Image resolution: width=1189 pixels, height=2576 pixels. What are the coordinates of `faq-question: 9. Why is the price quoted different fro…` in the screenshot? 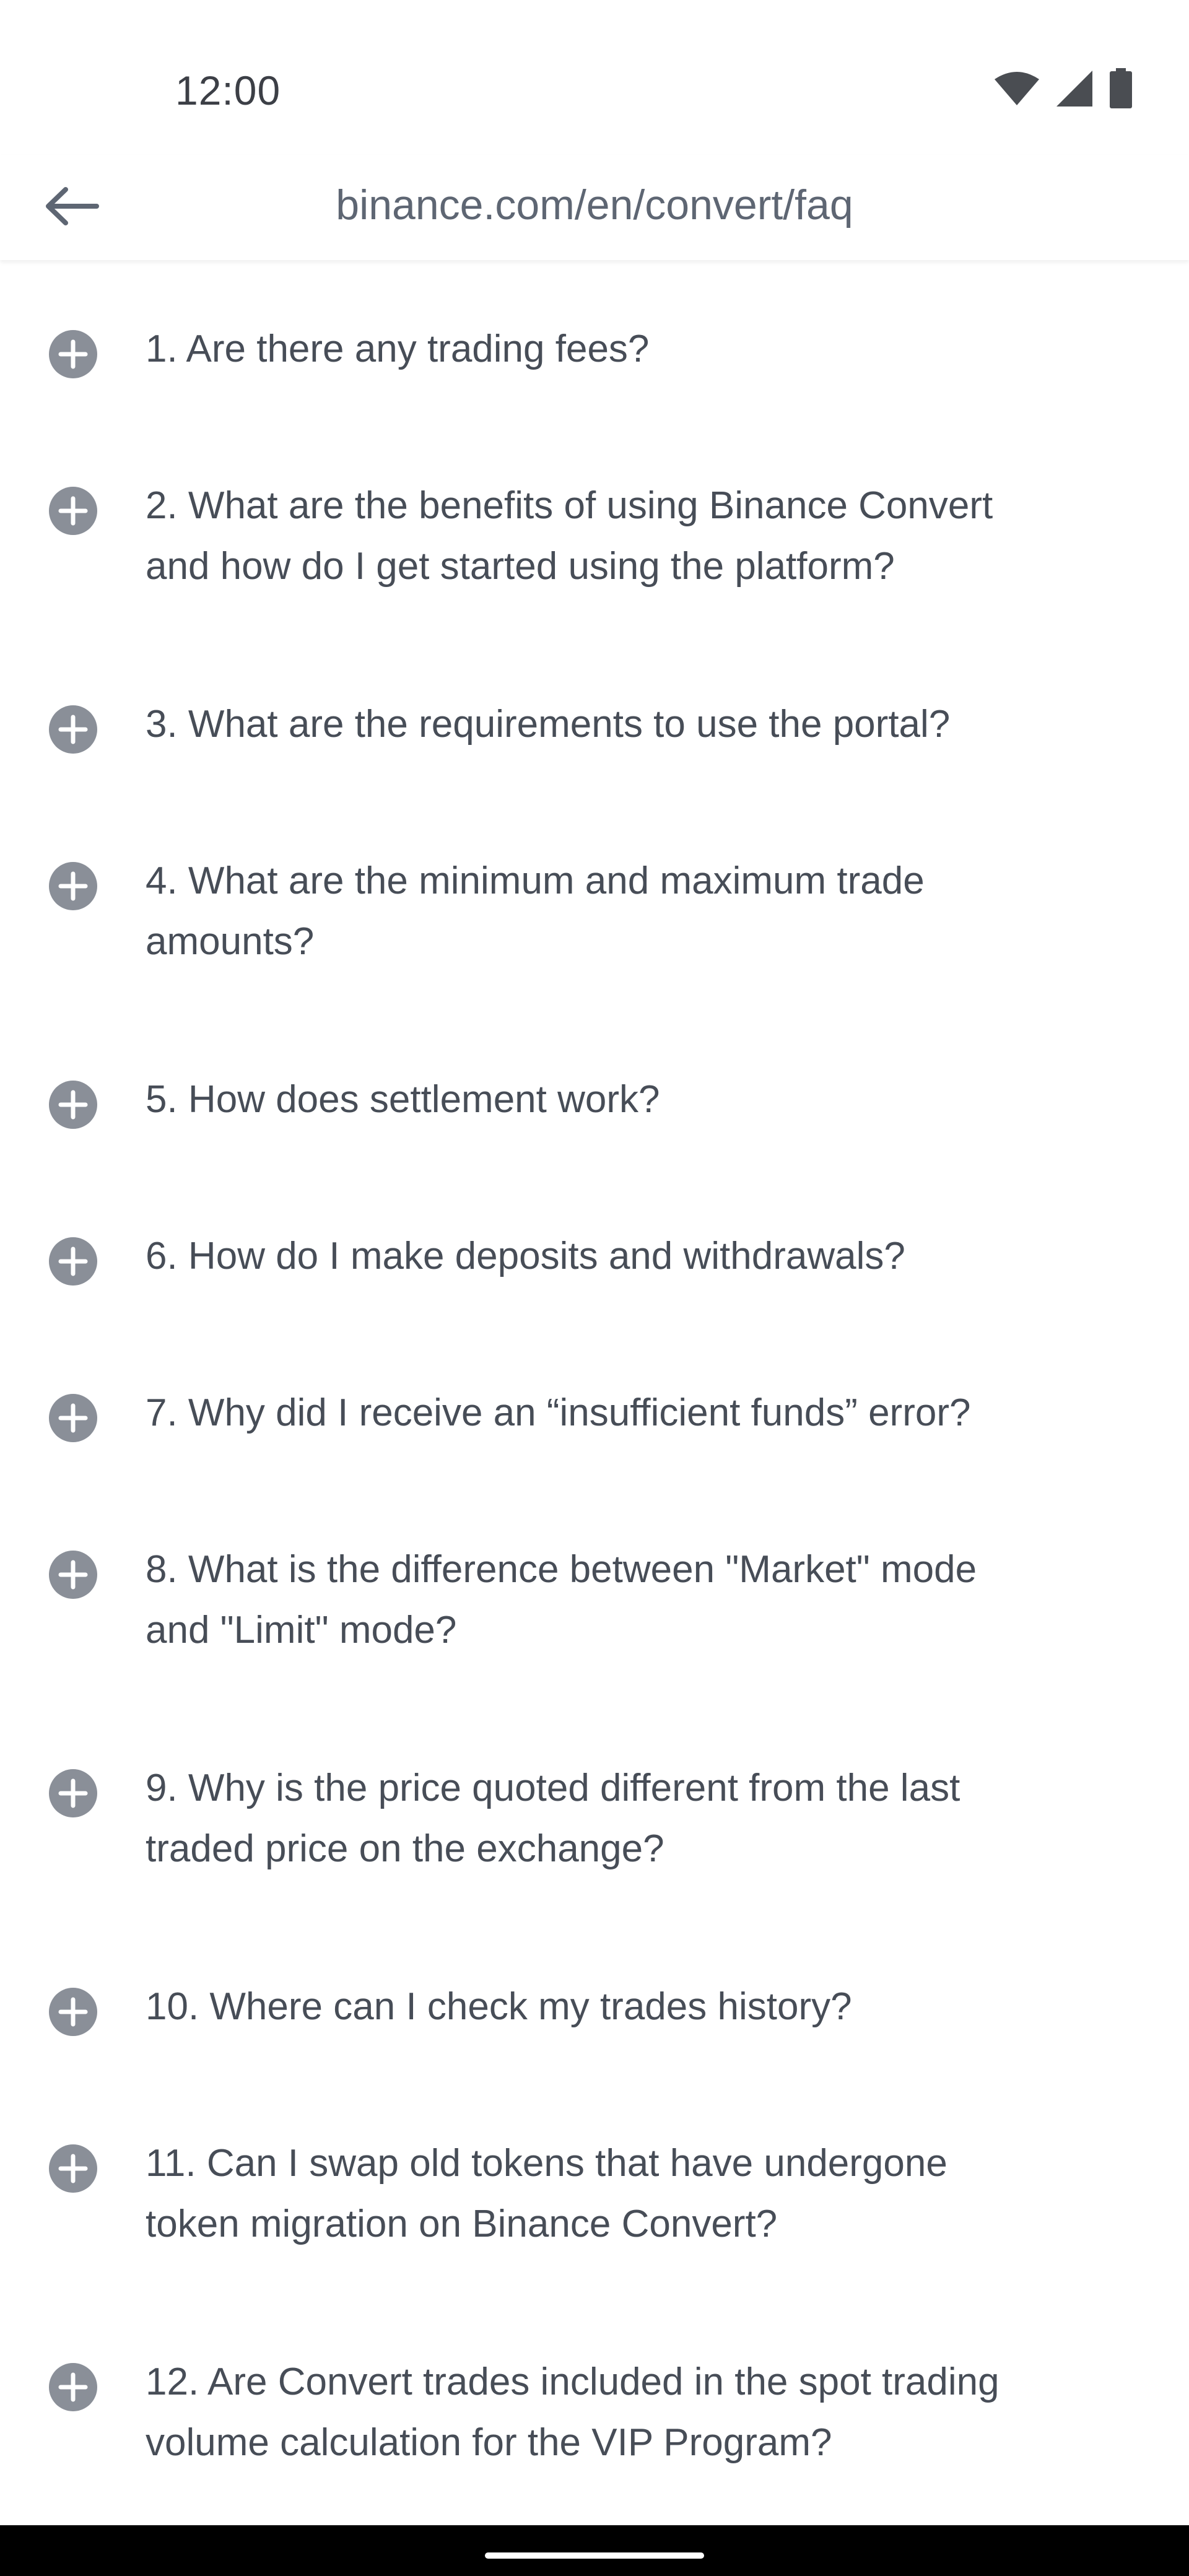 It's located at (641, 1818).